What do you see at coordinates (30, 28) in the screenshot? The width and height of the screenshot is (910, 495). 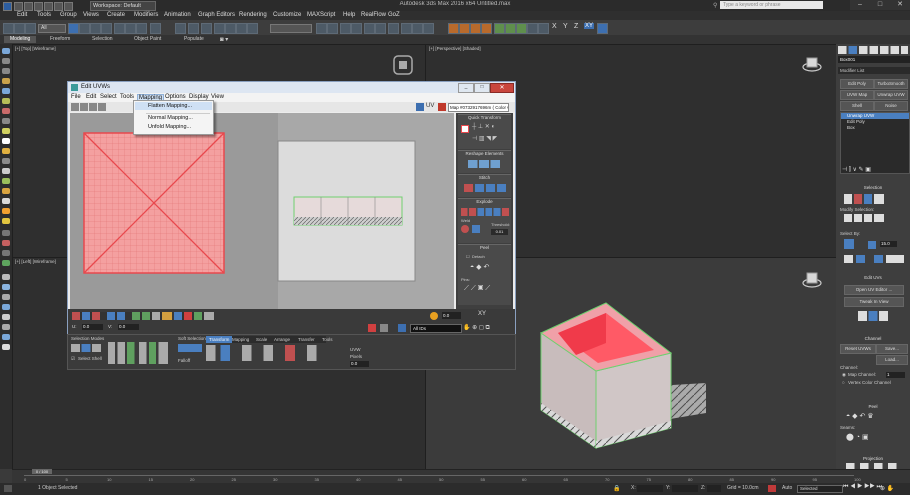 I see `link-icon` at bounding box center [30, 28].